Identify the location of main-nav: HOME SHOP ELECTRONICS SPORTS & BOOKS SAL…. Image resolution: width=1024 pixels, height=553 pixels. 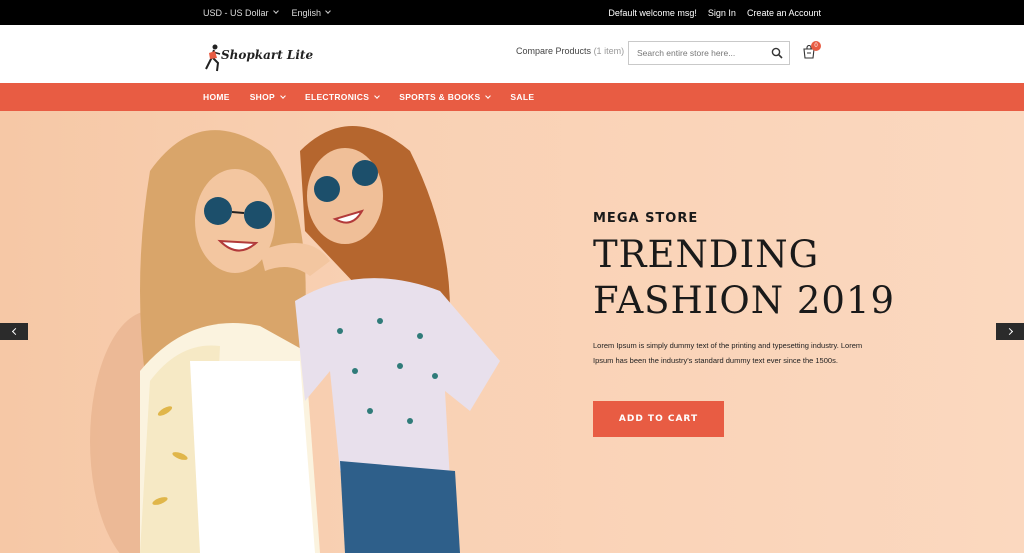
(512, 97).